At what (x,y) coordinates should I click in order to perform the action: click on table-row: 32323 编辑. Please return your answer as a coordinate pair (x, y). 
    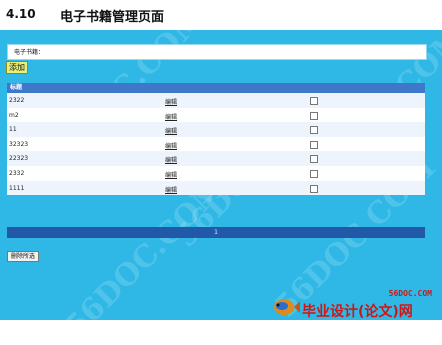
    Looking at the image, I should click on (216, 144).